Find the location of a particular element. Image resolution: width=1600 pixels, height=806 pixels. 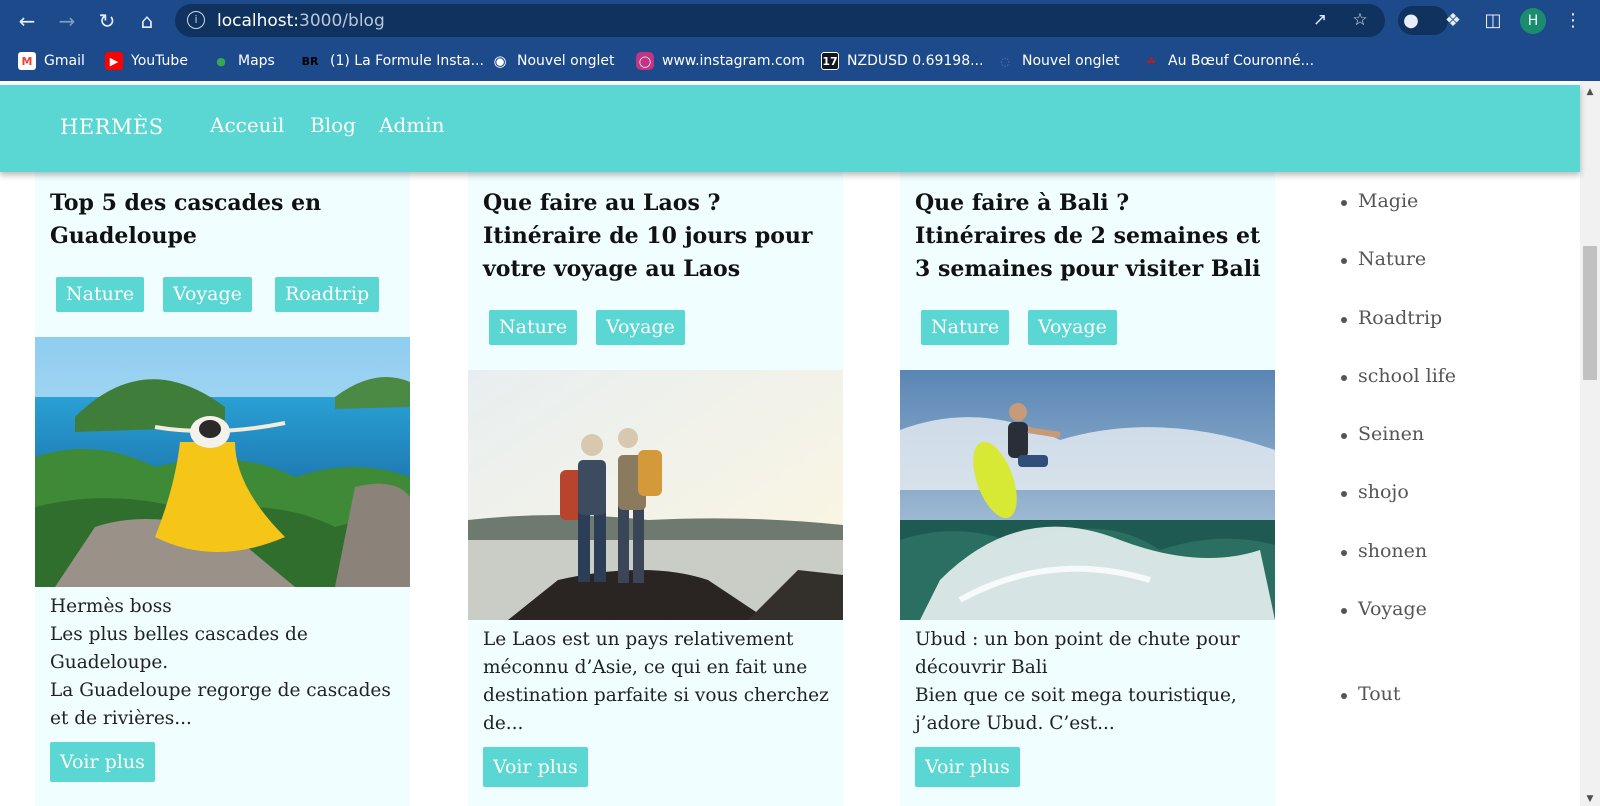

restaurant-icon: ☘ is located at coordinates (1151, 61).